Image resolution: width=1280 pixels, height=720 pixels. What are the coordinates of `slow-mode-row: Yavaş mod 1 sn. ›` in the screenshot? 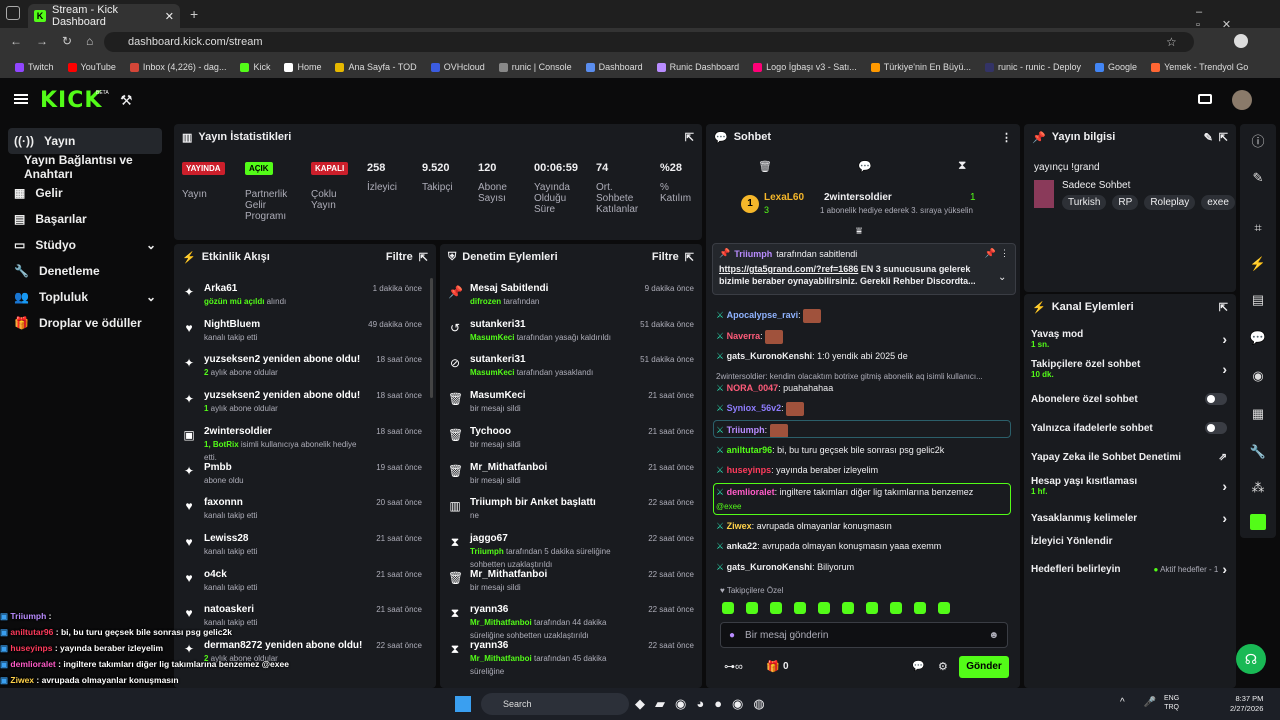 It's located at (1129, 339).